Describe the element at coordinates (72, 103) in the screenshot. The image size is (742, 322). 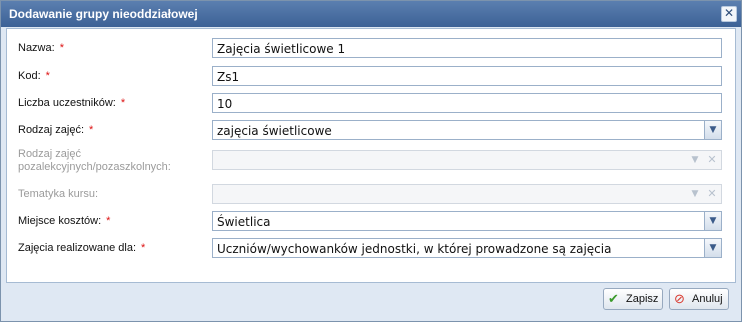
I see `field-label: Liczba uczestników: *` at that location.